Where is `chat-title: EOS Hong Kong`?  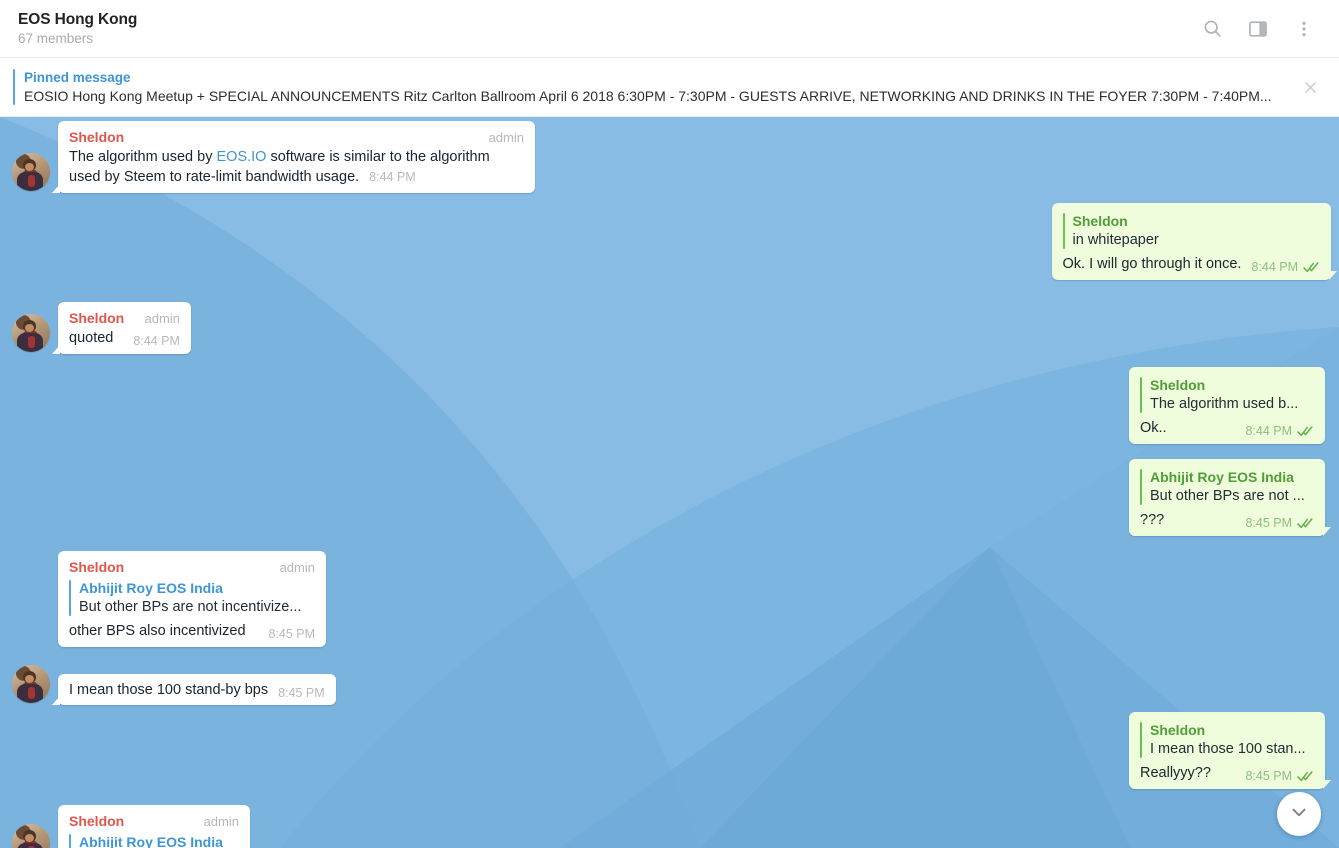
chat-title: EOS Hong Kong is located at coordinates (78, 19).